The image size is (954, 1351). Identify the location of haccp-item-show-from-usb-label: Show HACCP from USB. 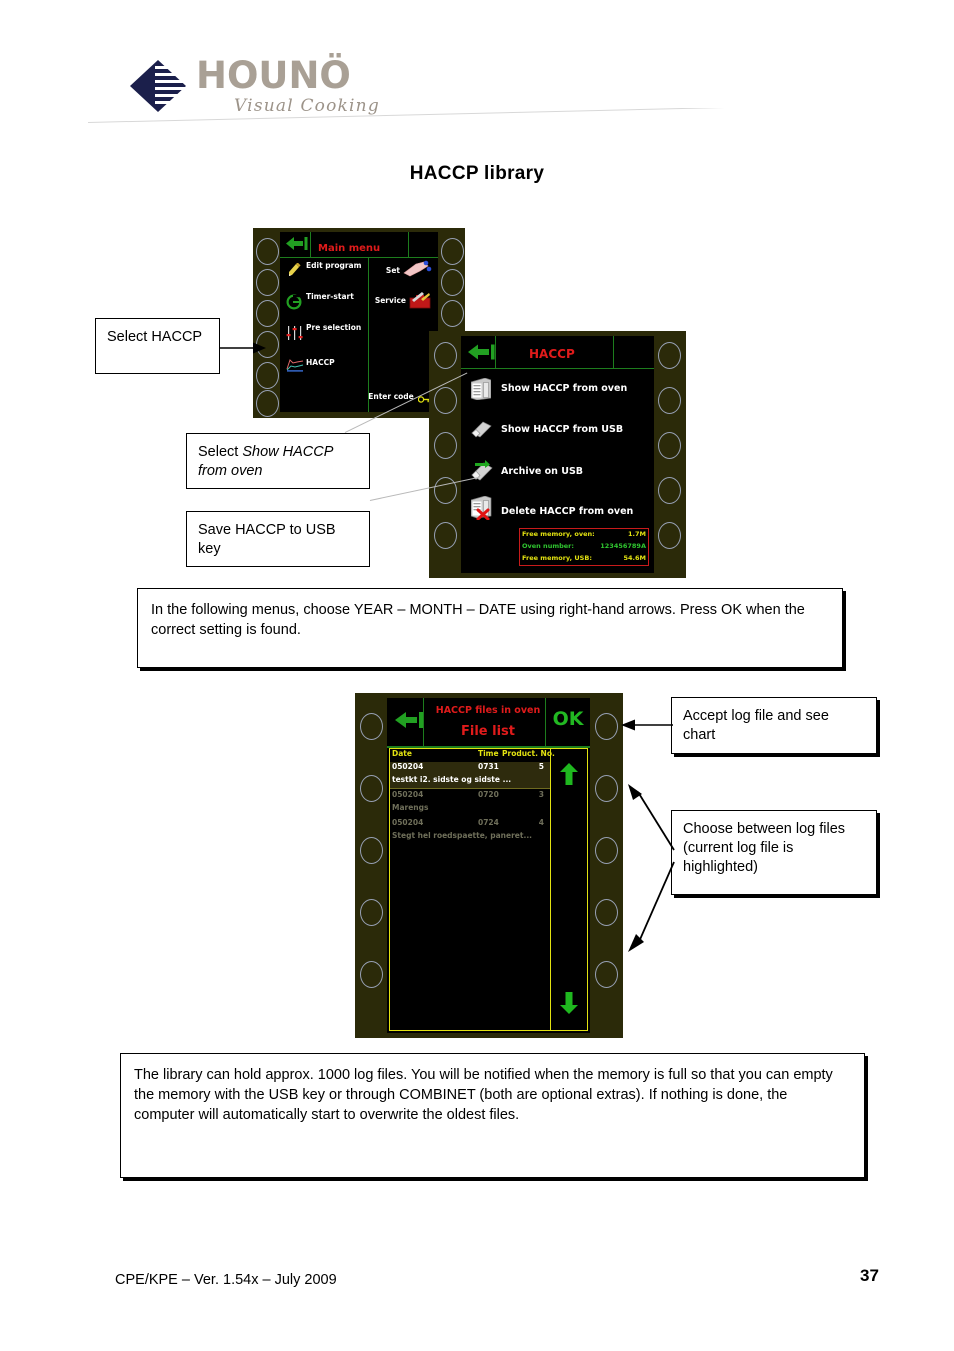
(562, 429).